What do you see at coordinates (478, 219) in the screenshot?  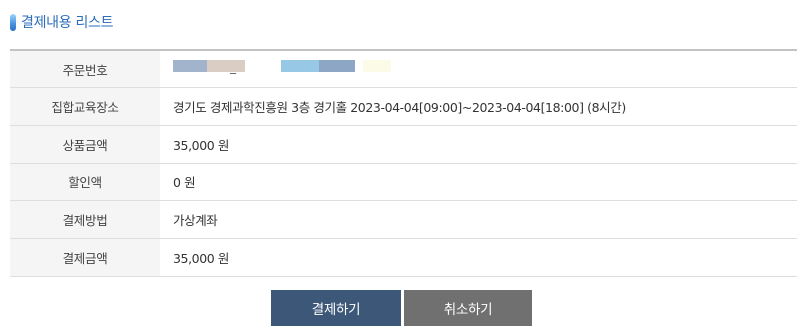 I see `row-value: 가상계좌` at bounding box center [478, 219].